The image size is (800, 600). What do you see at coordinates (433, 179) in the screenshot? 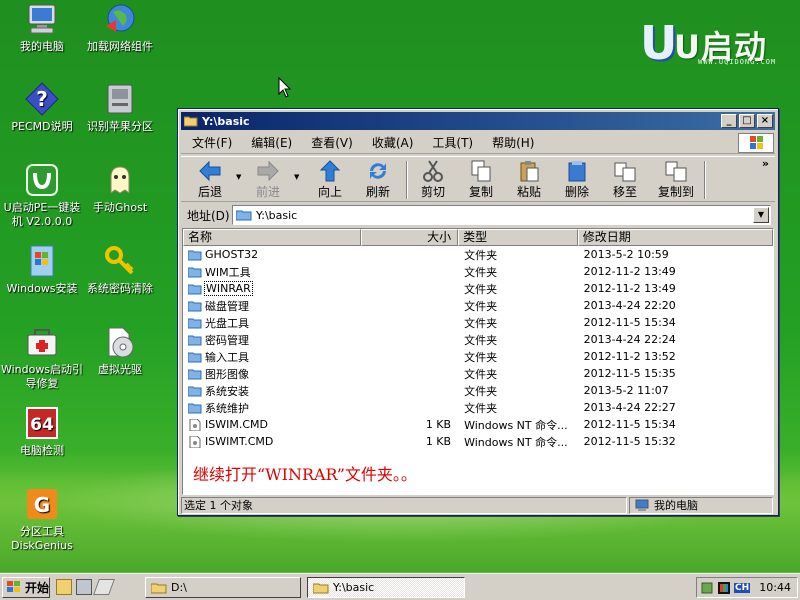
I see `cut-button: 剪切` at bounding box center [433, 179].